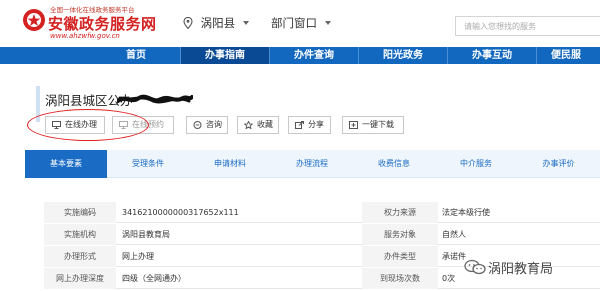 The width and height of the screenshot is (600, 291). I want to click on tab-process: 办理流程, so click(312, 164).